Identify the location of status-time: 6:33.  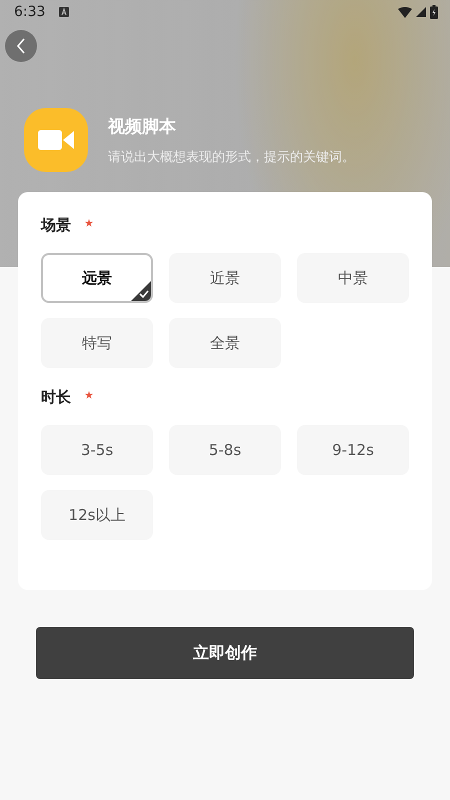
(30, 12).